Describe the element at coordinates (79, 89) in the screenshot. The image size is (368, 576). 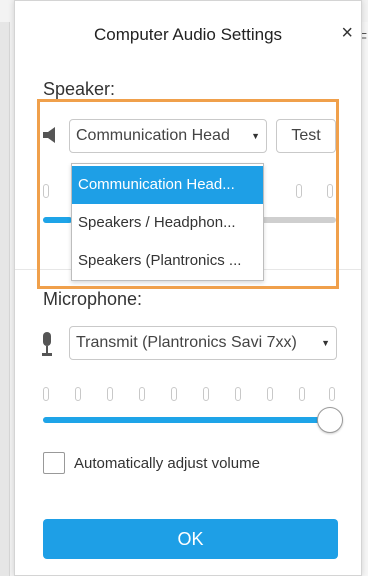
I see `speaker-label: Speaker:` at that location.